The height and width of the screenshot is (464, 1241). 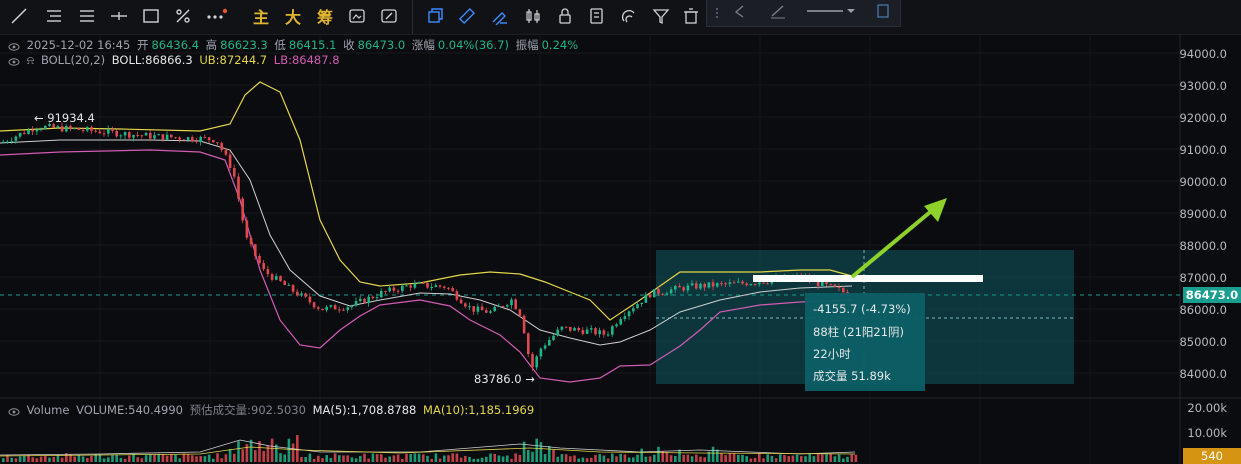 I want to click on price-axis-label: 91000.0, so click(x=1203, y=150).